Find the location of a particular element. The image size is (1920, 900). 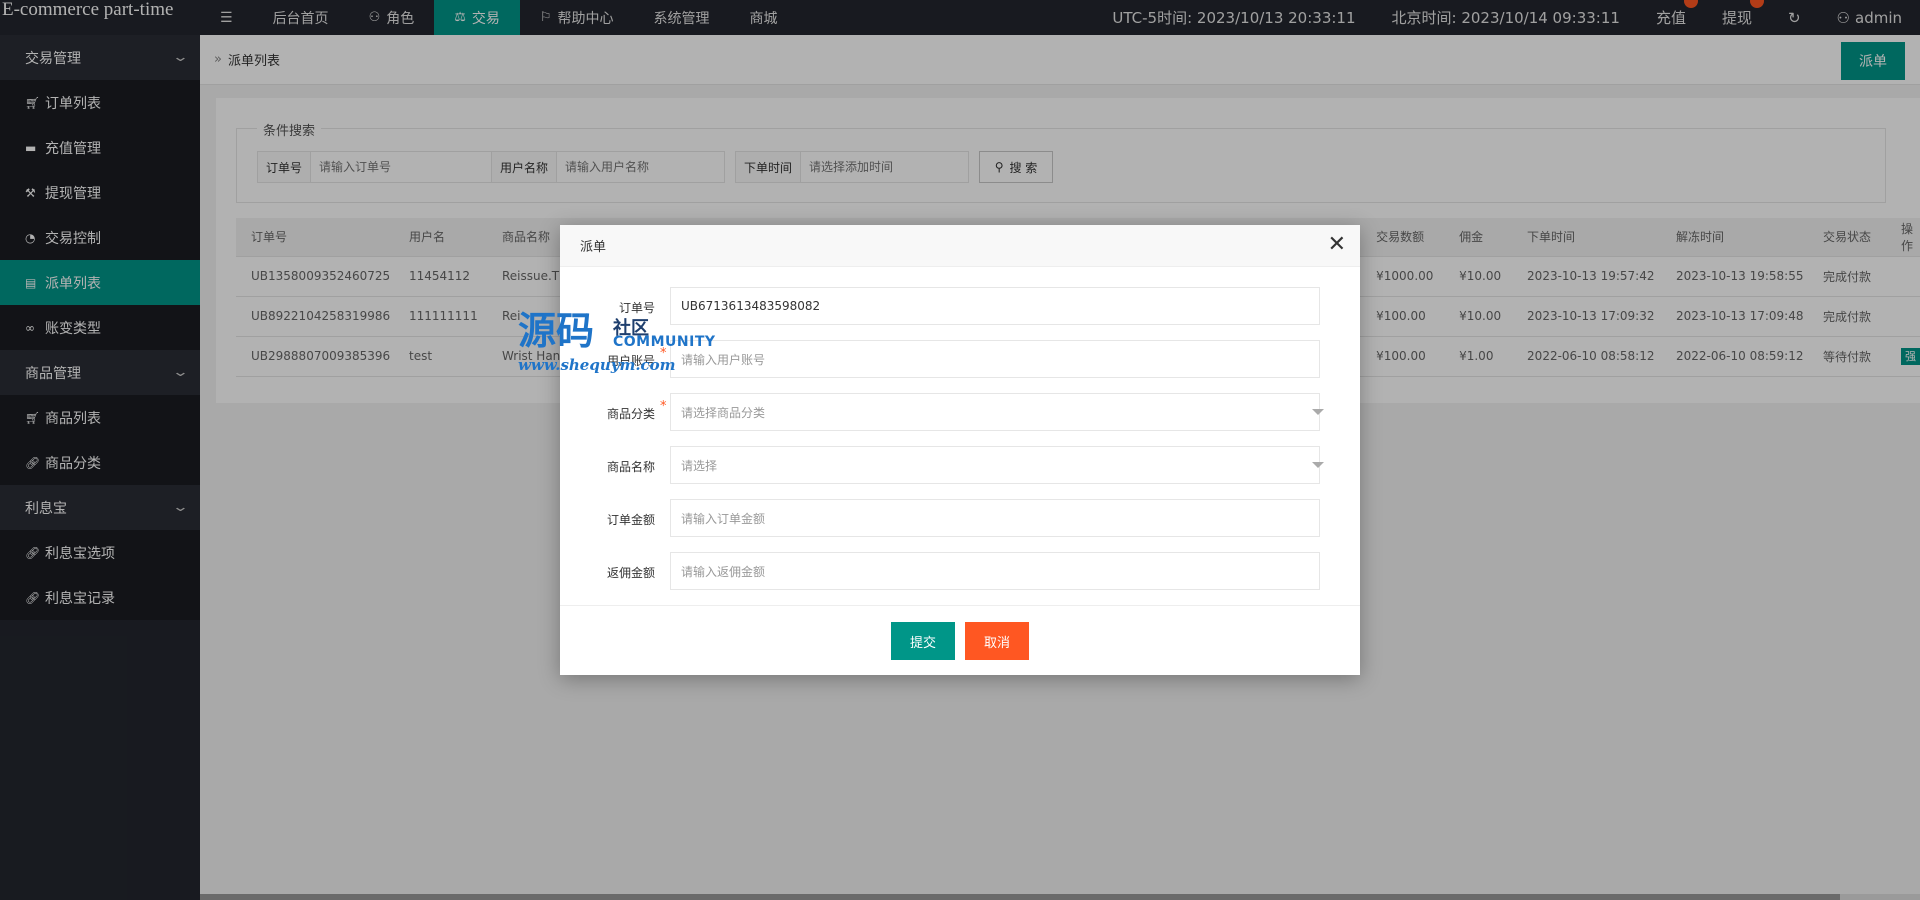

field-order-amount: 订单金额 请输入订单金额 is located at coordinates (960, 519).